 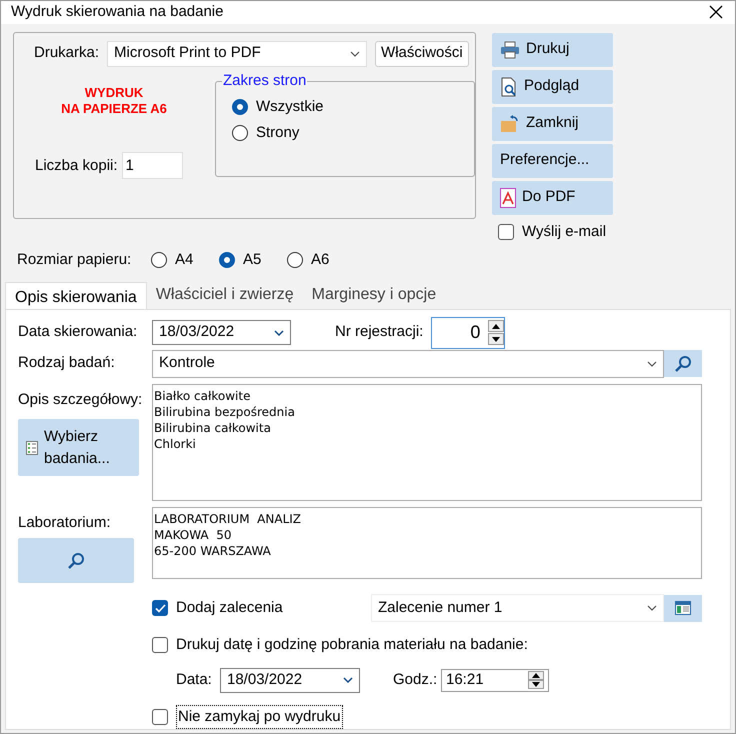 I want to click on table-icon, so click(x=683, y=608).